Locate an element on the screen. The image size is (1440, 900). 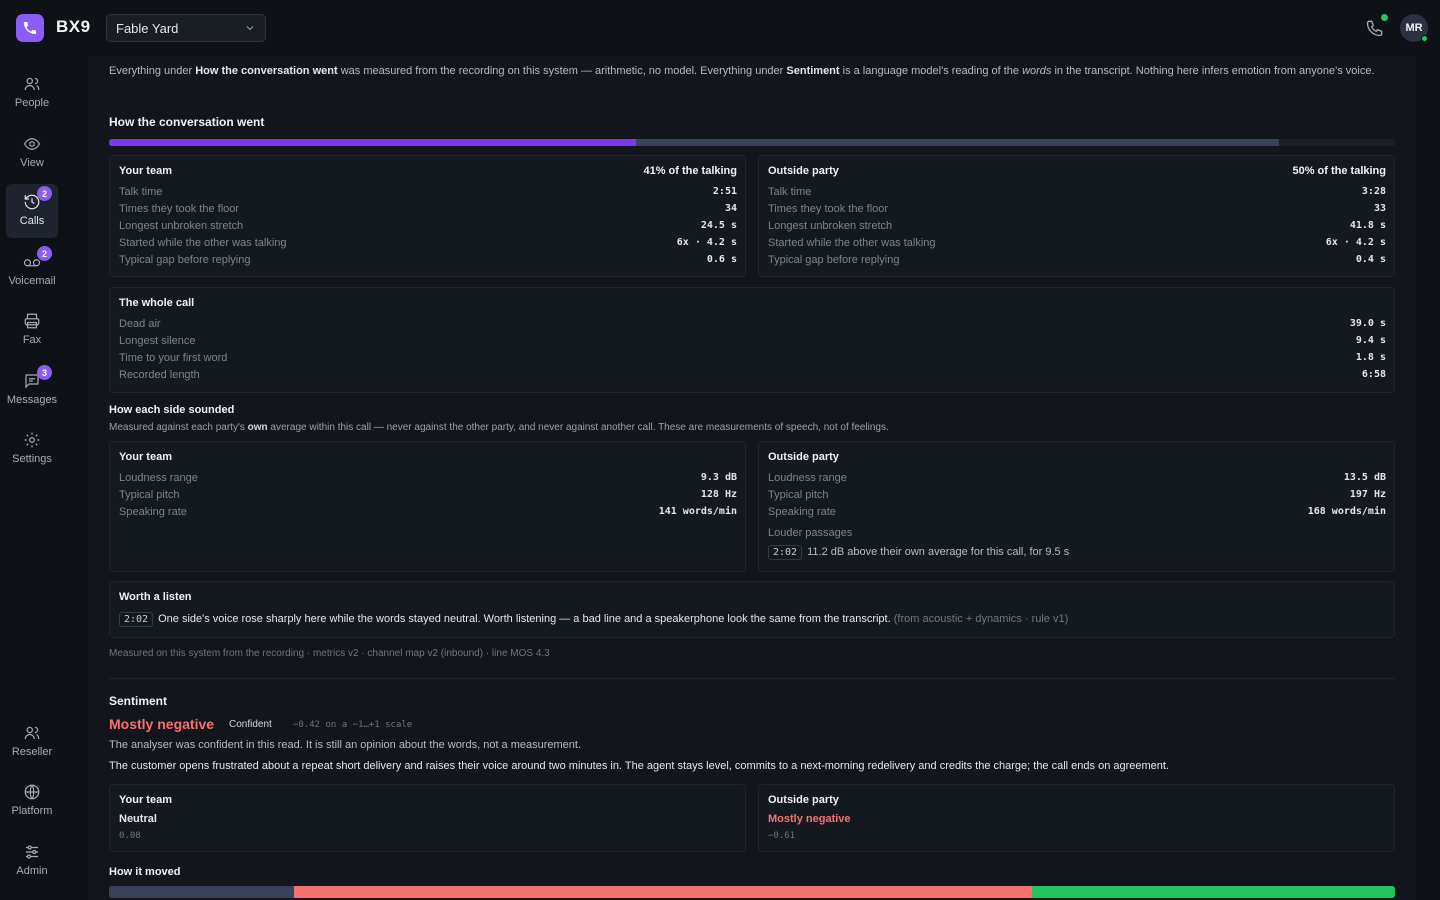
sidebar-item-label: Settings is located at coordinates (32, 459).